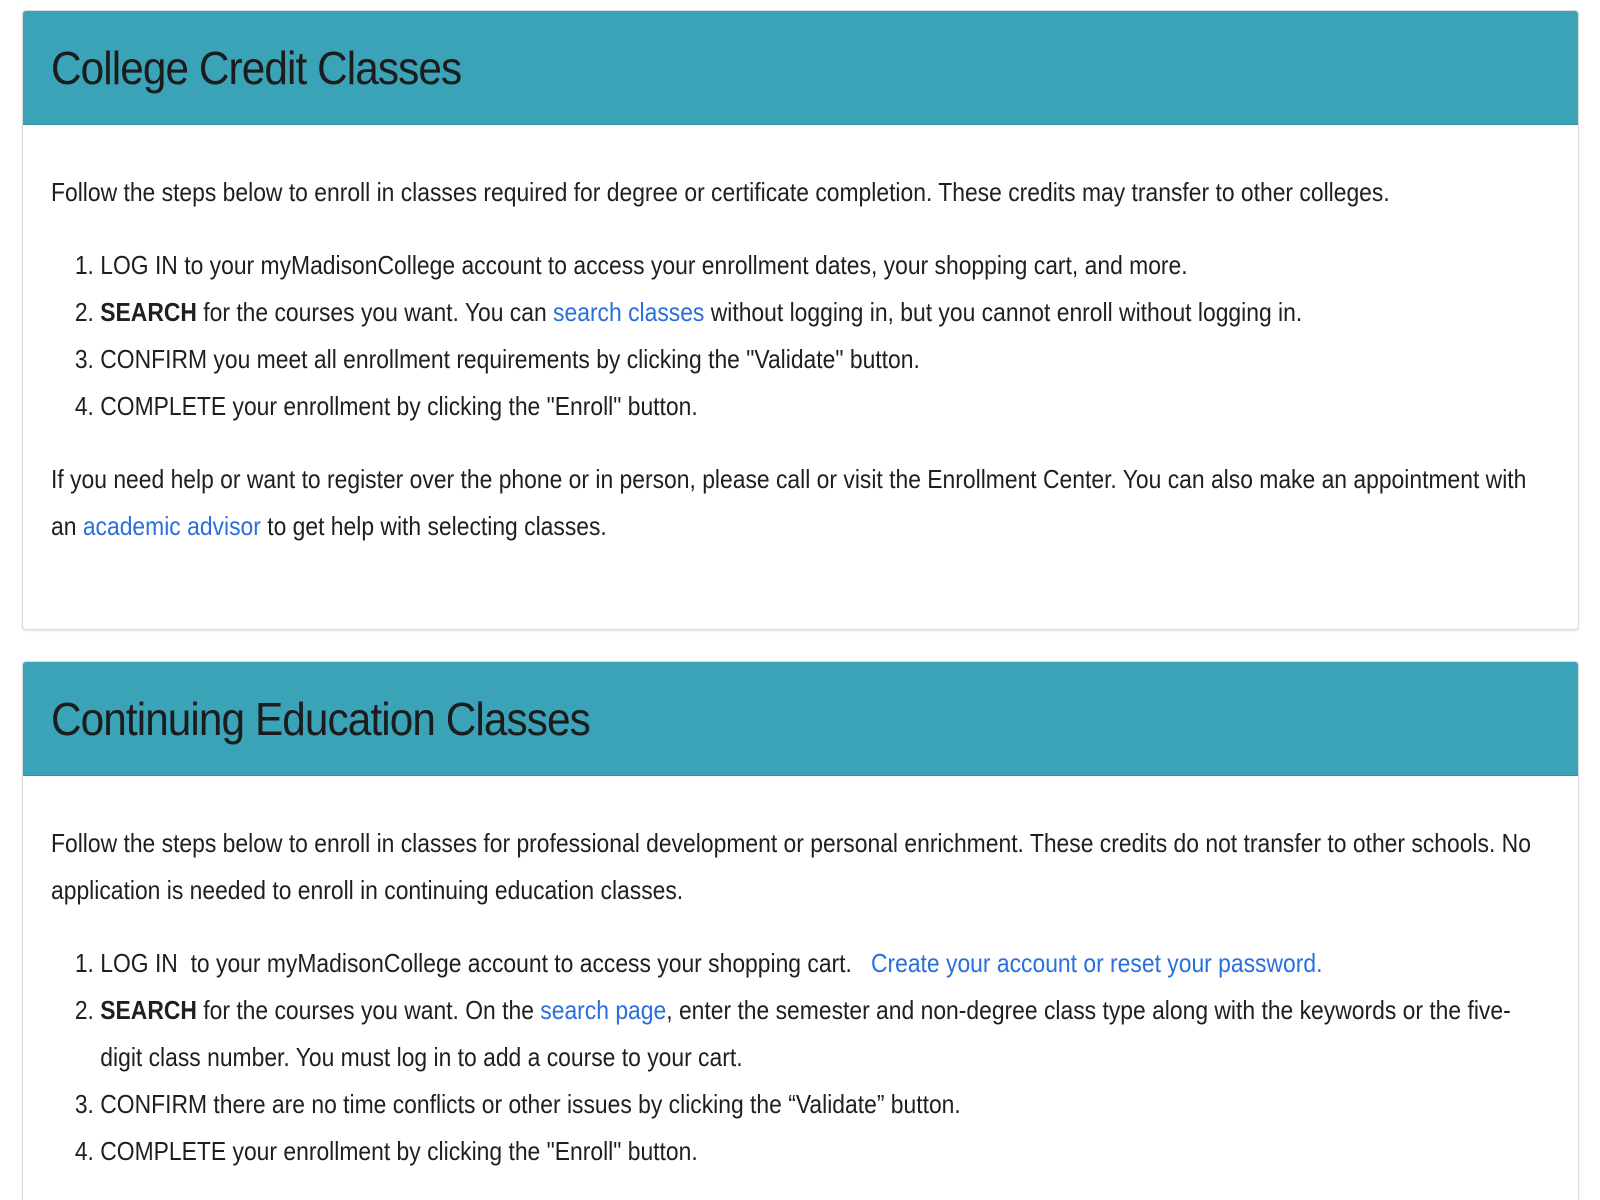  What do you see at coordinates (172, 526) in the screenshot?
I see `academic-advisor-link: academic advisor` at bounding box center [172, 526].